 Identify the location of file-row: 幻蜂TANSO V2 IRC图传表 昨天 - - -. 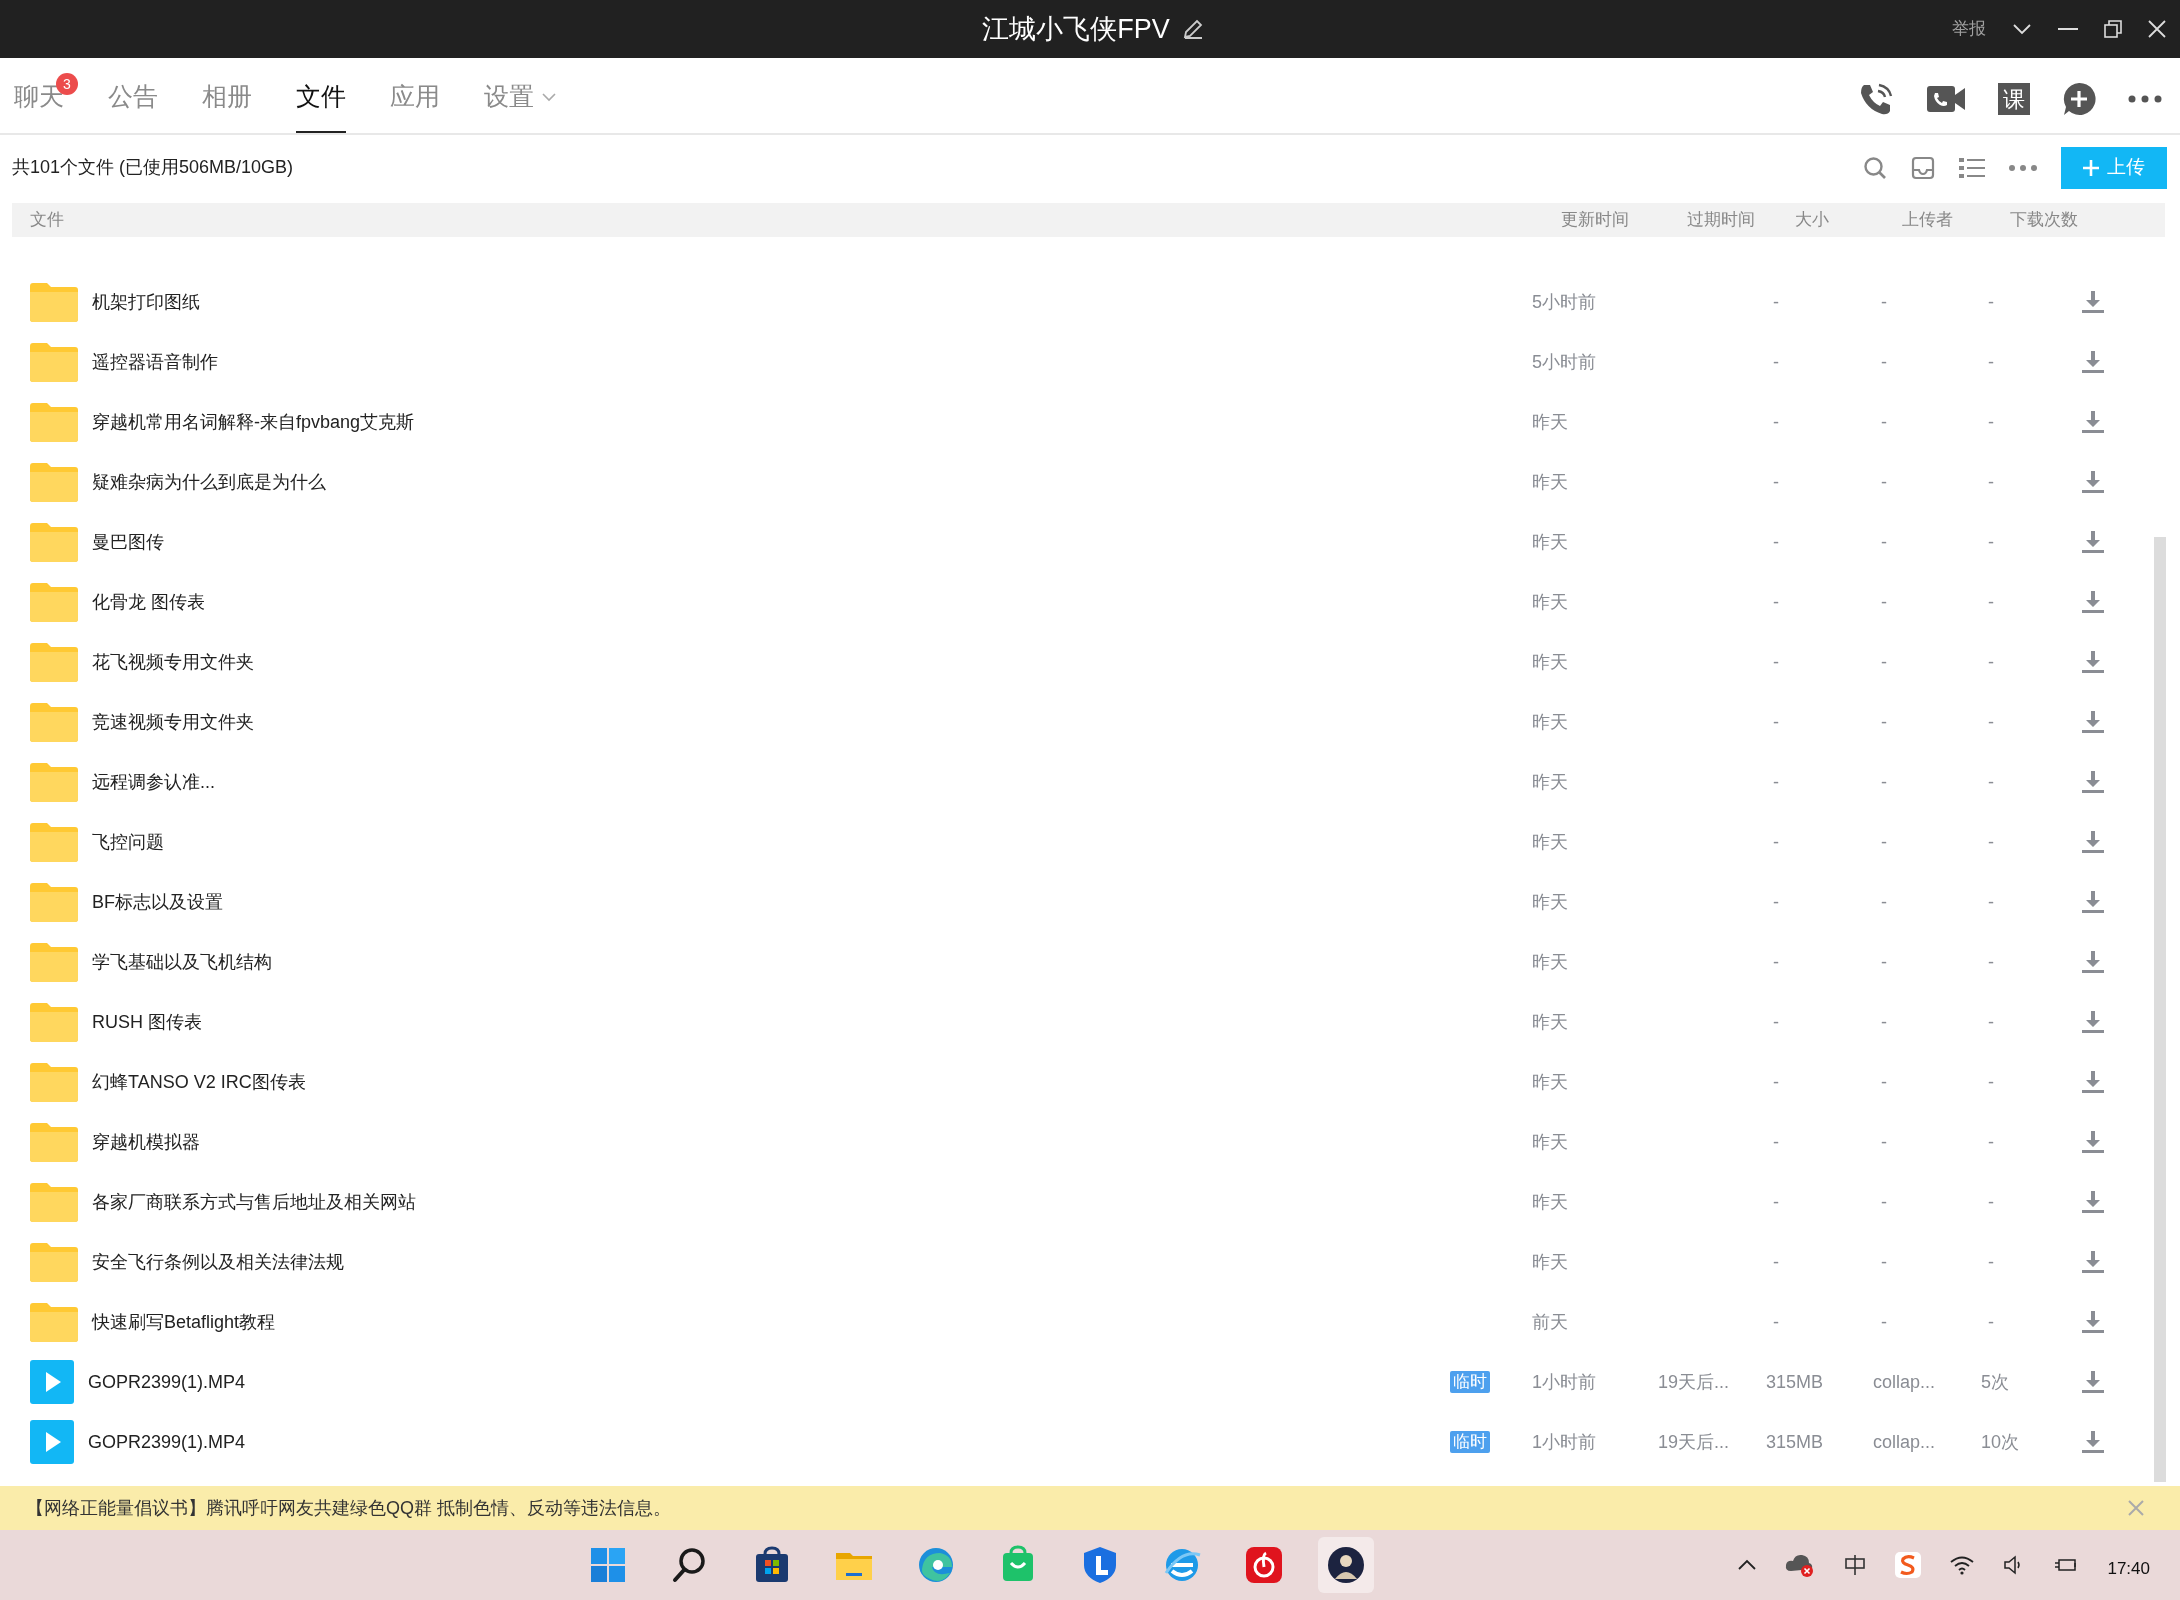
(1074, 1082).